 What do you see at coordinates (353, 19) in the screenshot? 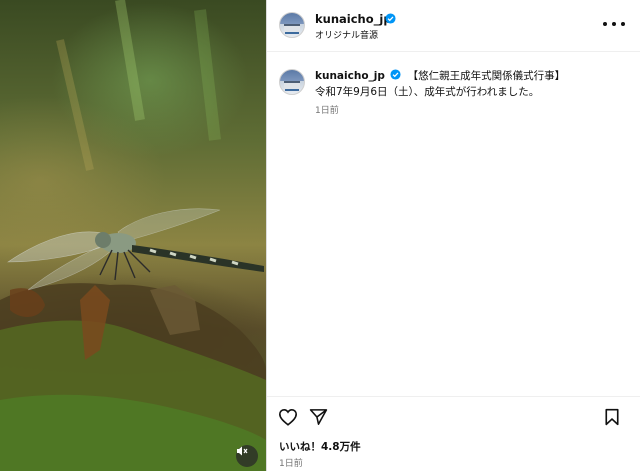
I see `header-username: kunaicho_jp` at bounding box center [353, 19].